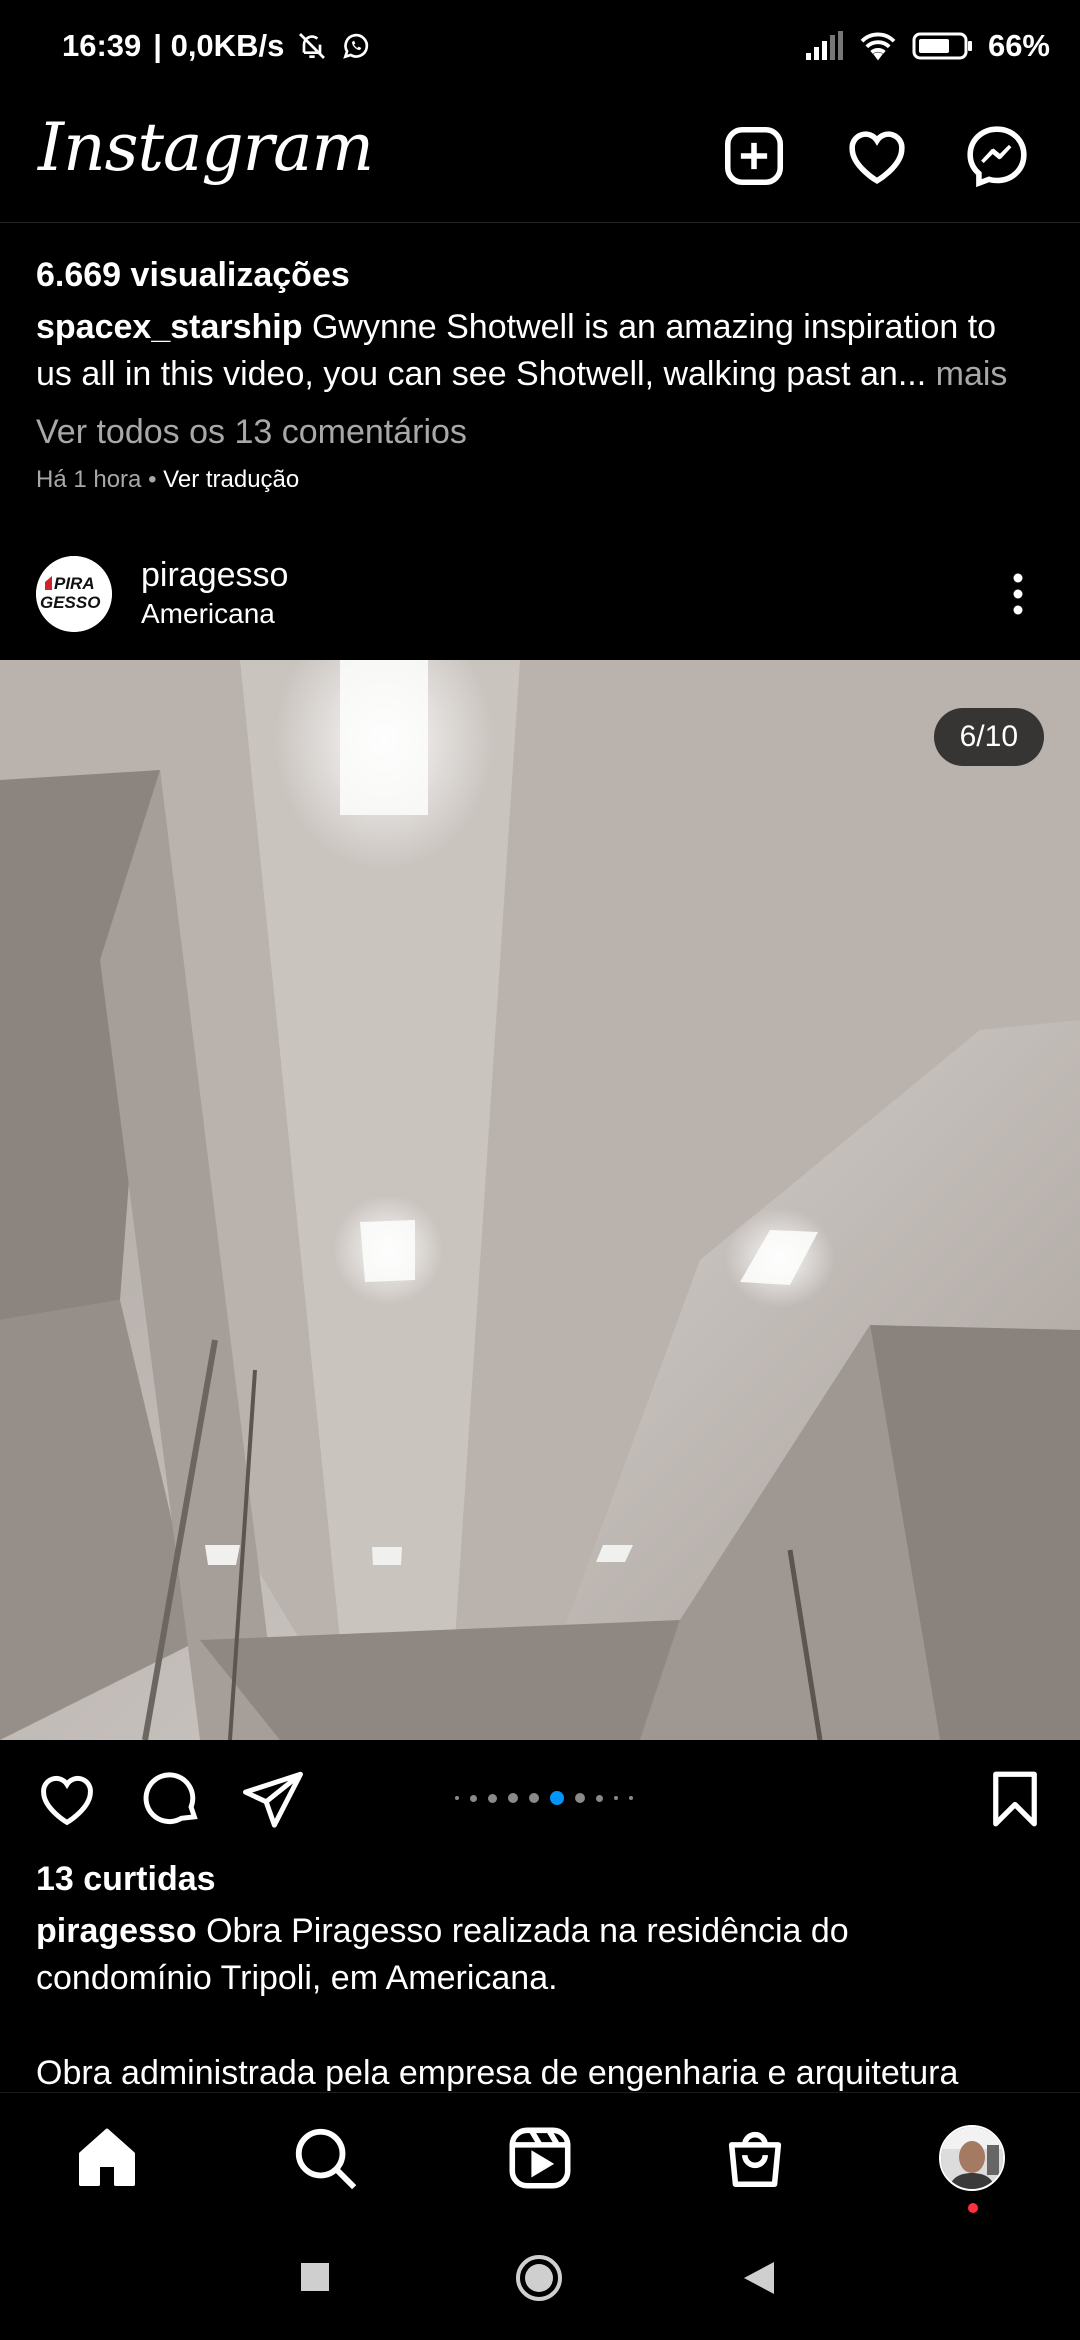 The height and width of the screenshot is (2340, 1080). Describe the element at coordinates (67, 1799) in the screenshot. I see `like-heart-icon` at that location.